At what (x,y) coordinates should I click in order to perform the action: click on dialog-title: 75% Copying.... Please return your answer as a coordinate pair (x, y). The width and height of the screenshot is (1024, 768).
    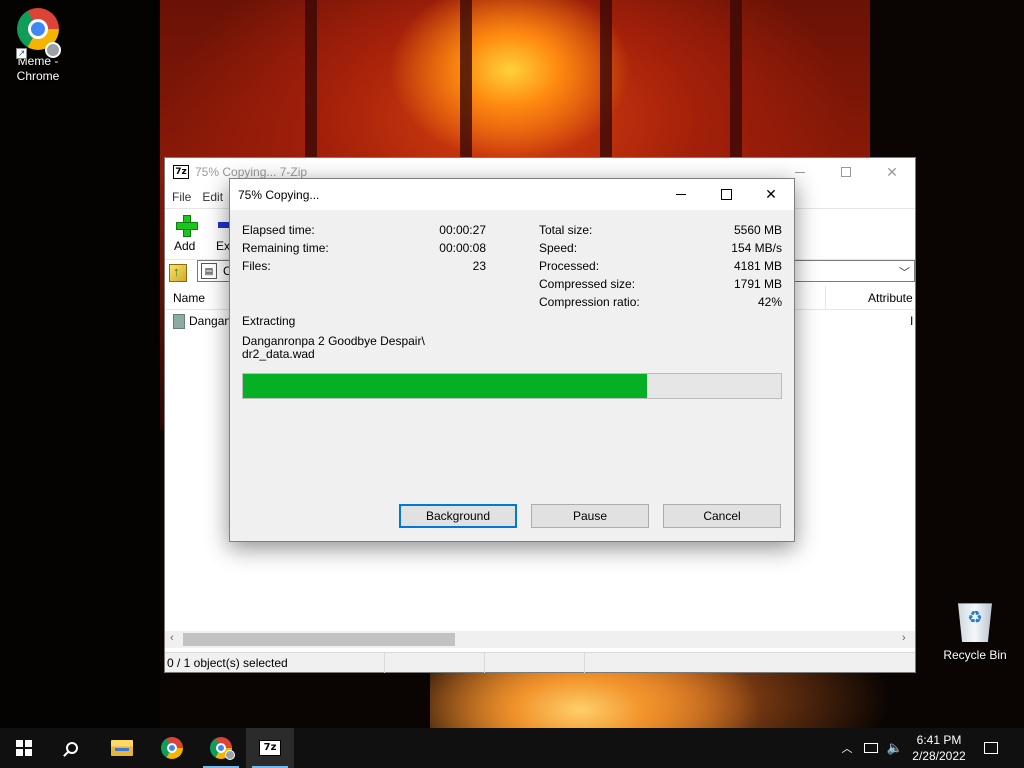
    Looking at the image, I should click on (279, 194).